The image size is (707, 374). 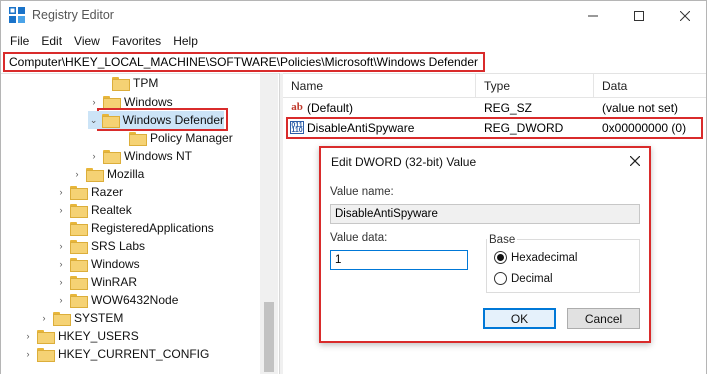 What do you see at coordinates (359, 238) in the screenshot?
I see `value-data-label: Value data:` at bounding box center [359, 238].